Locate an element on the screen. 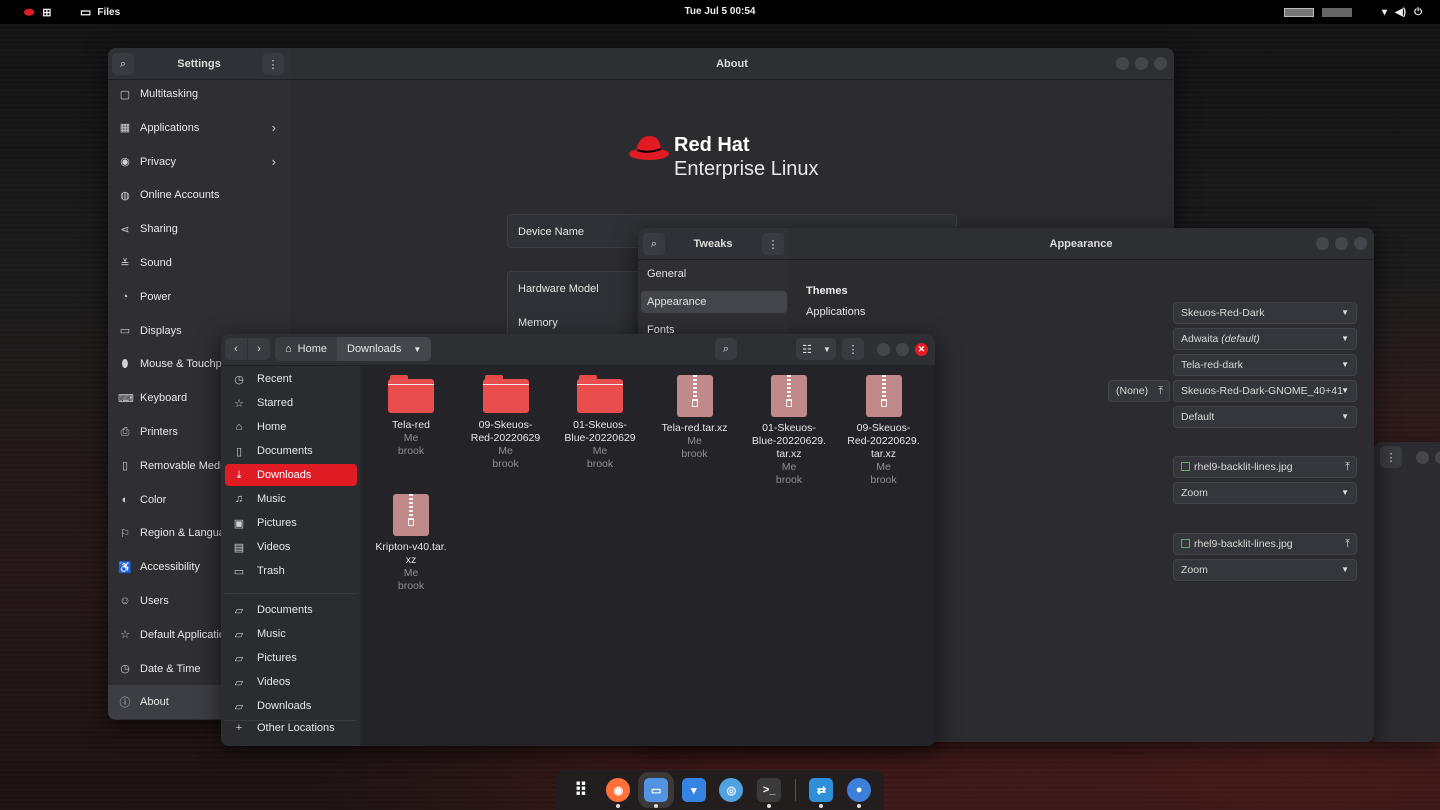 The width and height of the screenshot is (1440, 810). sidebar-item-privacy: ◉ Privacy › is located at coordinates (199, 162).